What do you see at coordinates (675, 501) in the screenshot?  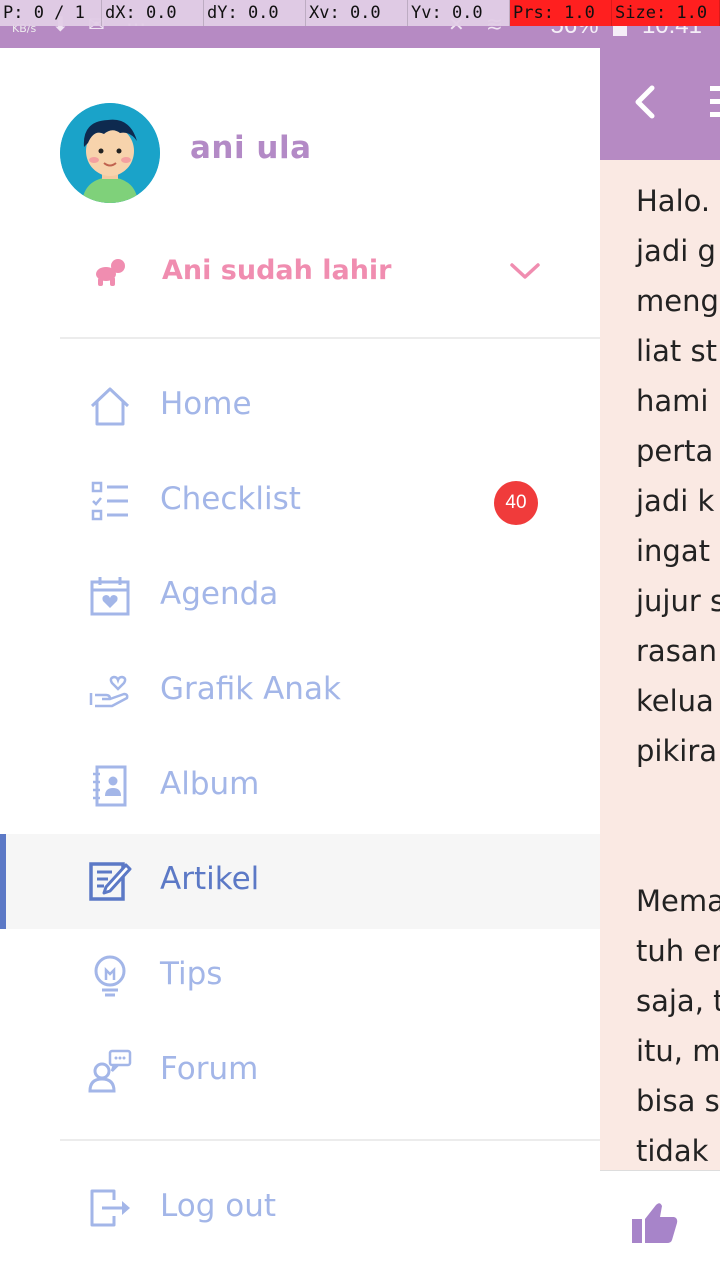 I see `article-text-line: jadi k` at bounding box center [675, 501].